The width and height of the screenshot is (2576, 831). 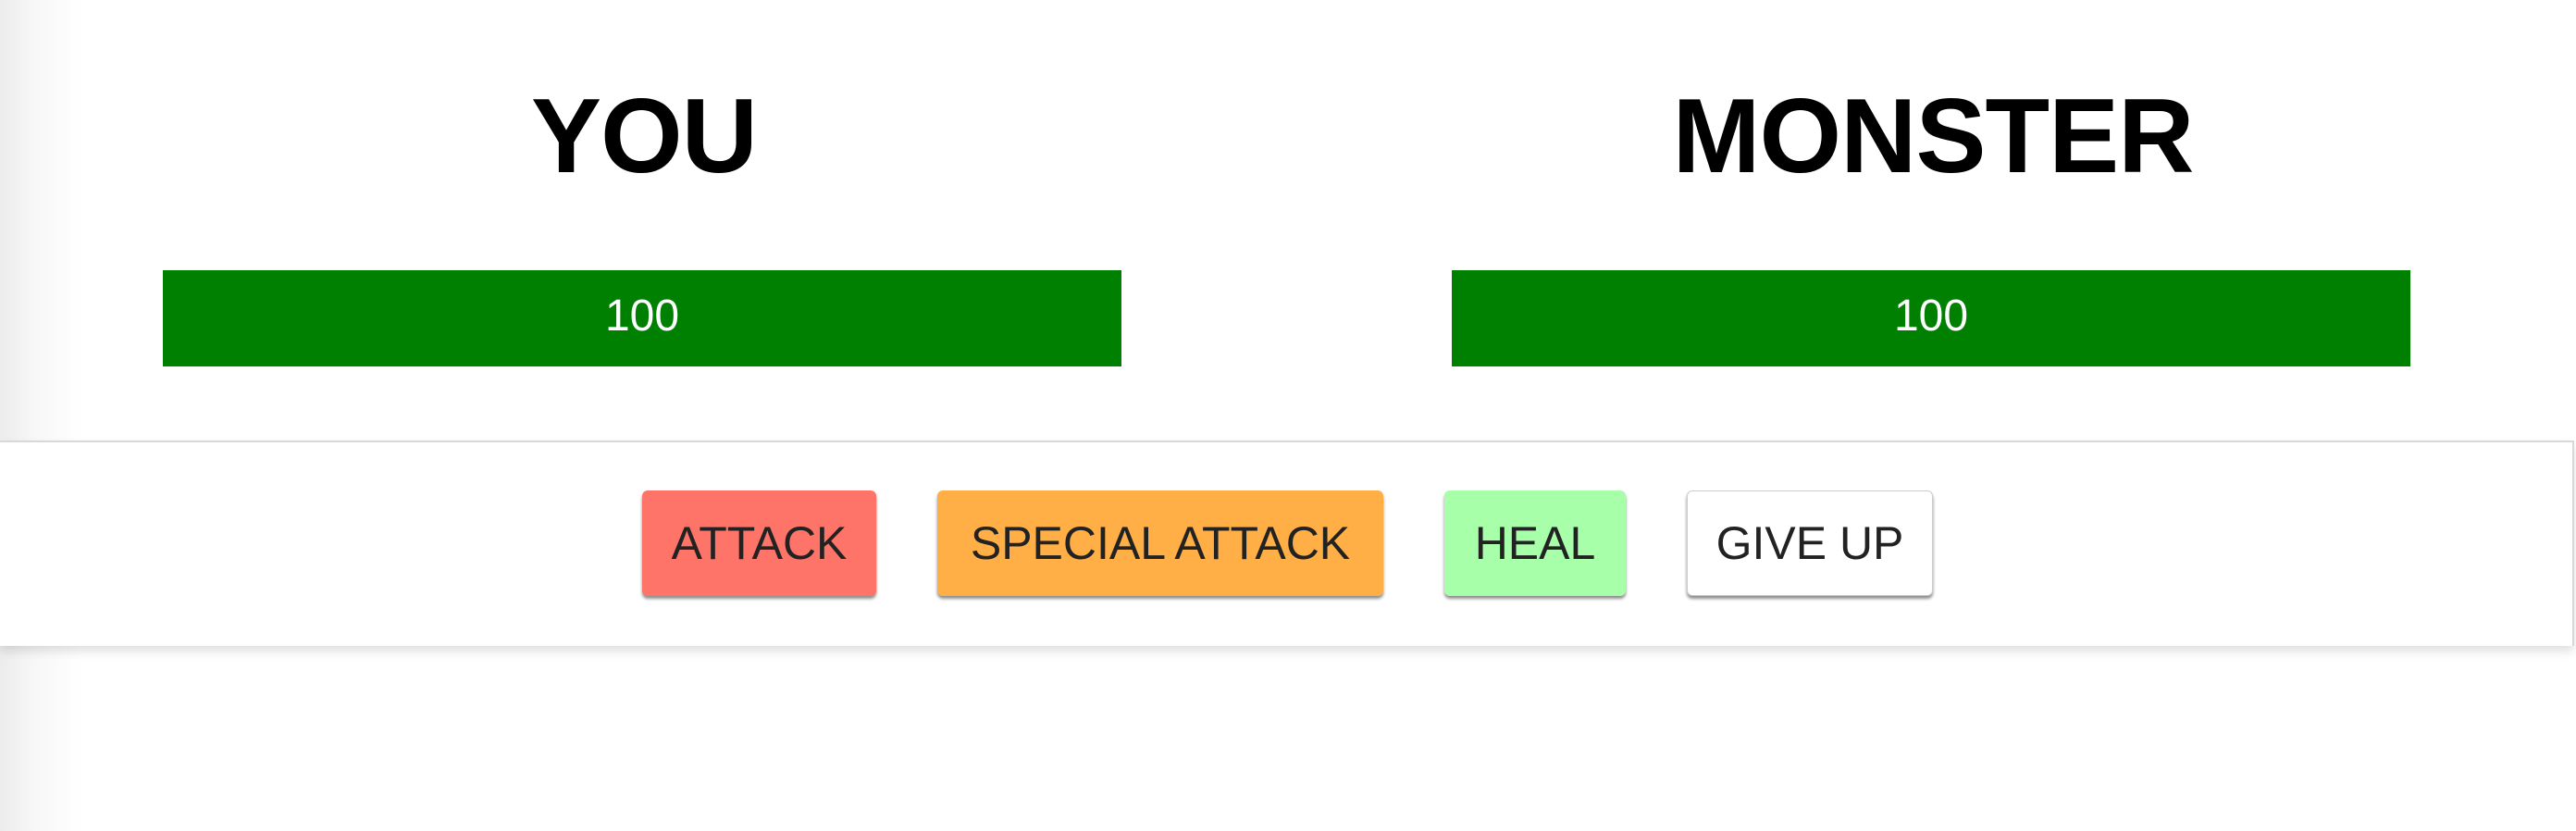 I want to click on monster-health-value: 100, so click(x=1931, y=316).